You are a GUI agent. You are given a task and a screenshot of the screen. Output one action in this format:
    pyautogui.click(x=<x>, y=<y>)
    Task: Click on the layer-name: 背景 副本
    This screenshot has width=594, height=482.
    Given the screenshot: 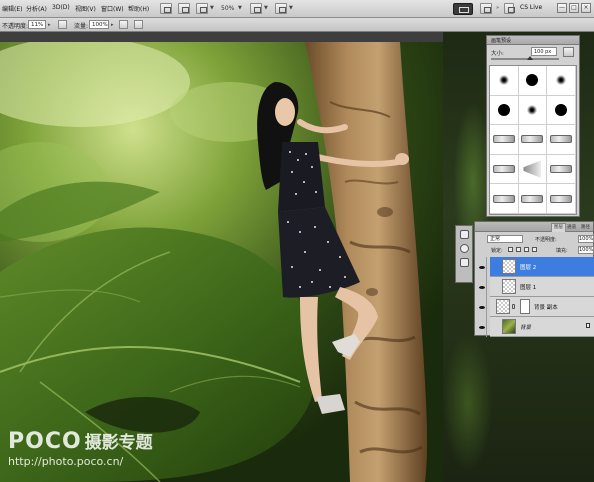 What is the action you would take?
    pyautogui.click(x=546, y=308)
    